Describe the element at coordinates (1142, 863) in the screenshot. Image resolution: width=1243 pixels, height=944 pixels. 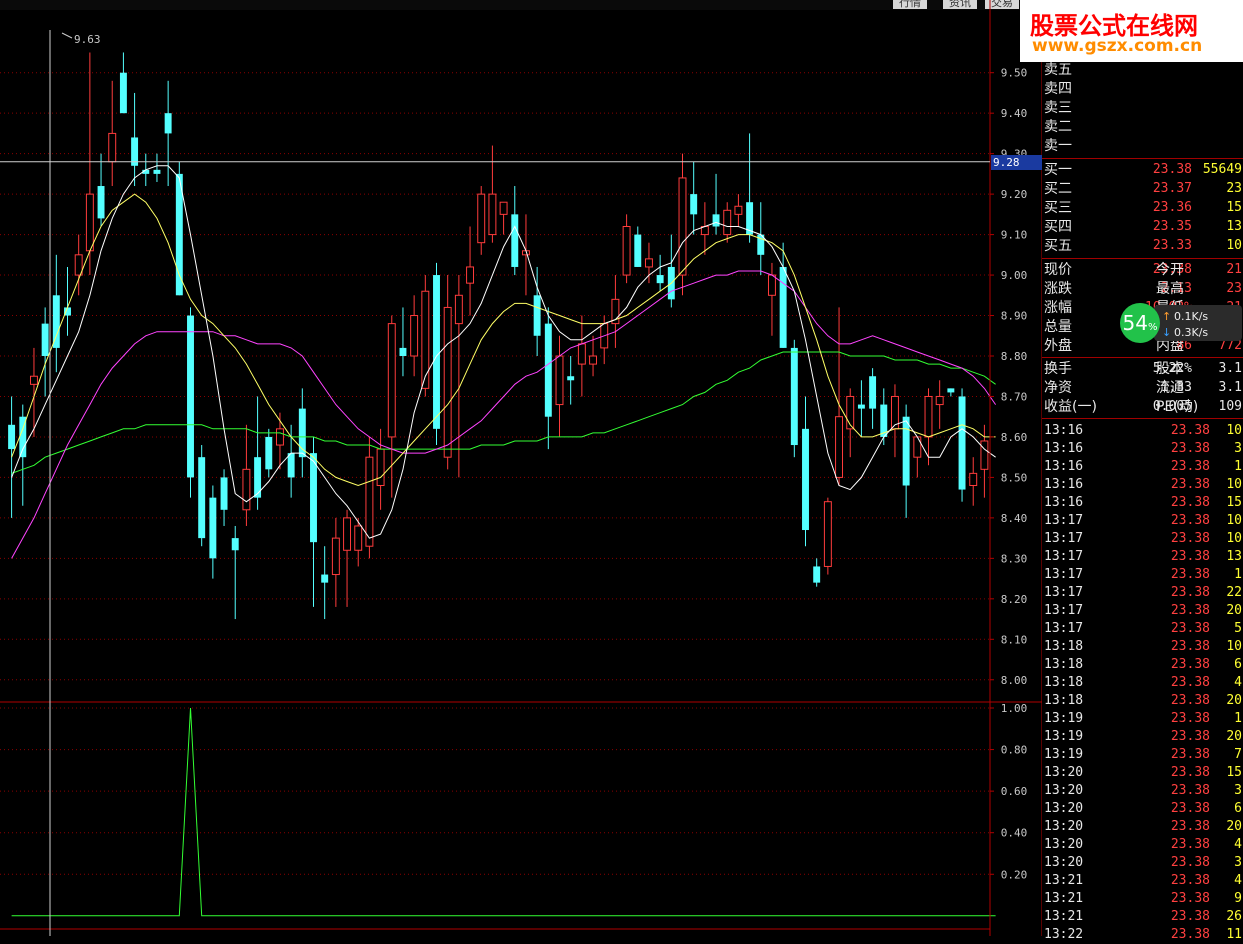
I see `tick-row: 13:20 23.38 3` at that location.